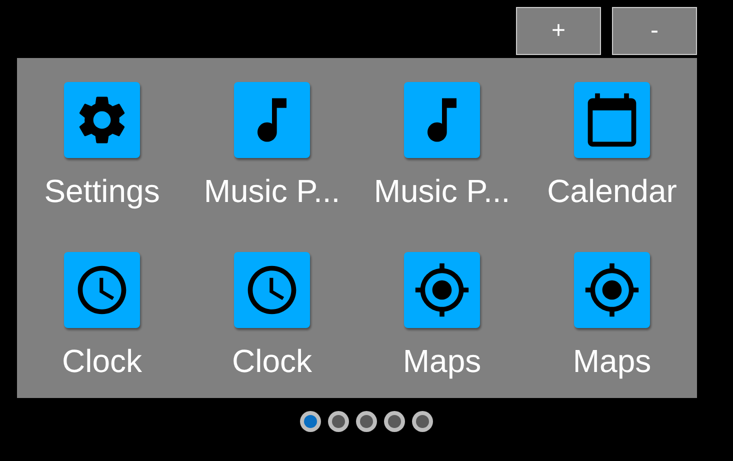  What do you see at coordinates (612, 191) in the screenshot?
I see `app-label: Calendar` at bounding box center [612, 191].